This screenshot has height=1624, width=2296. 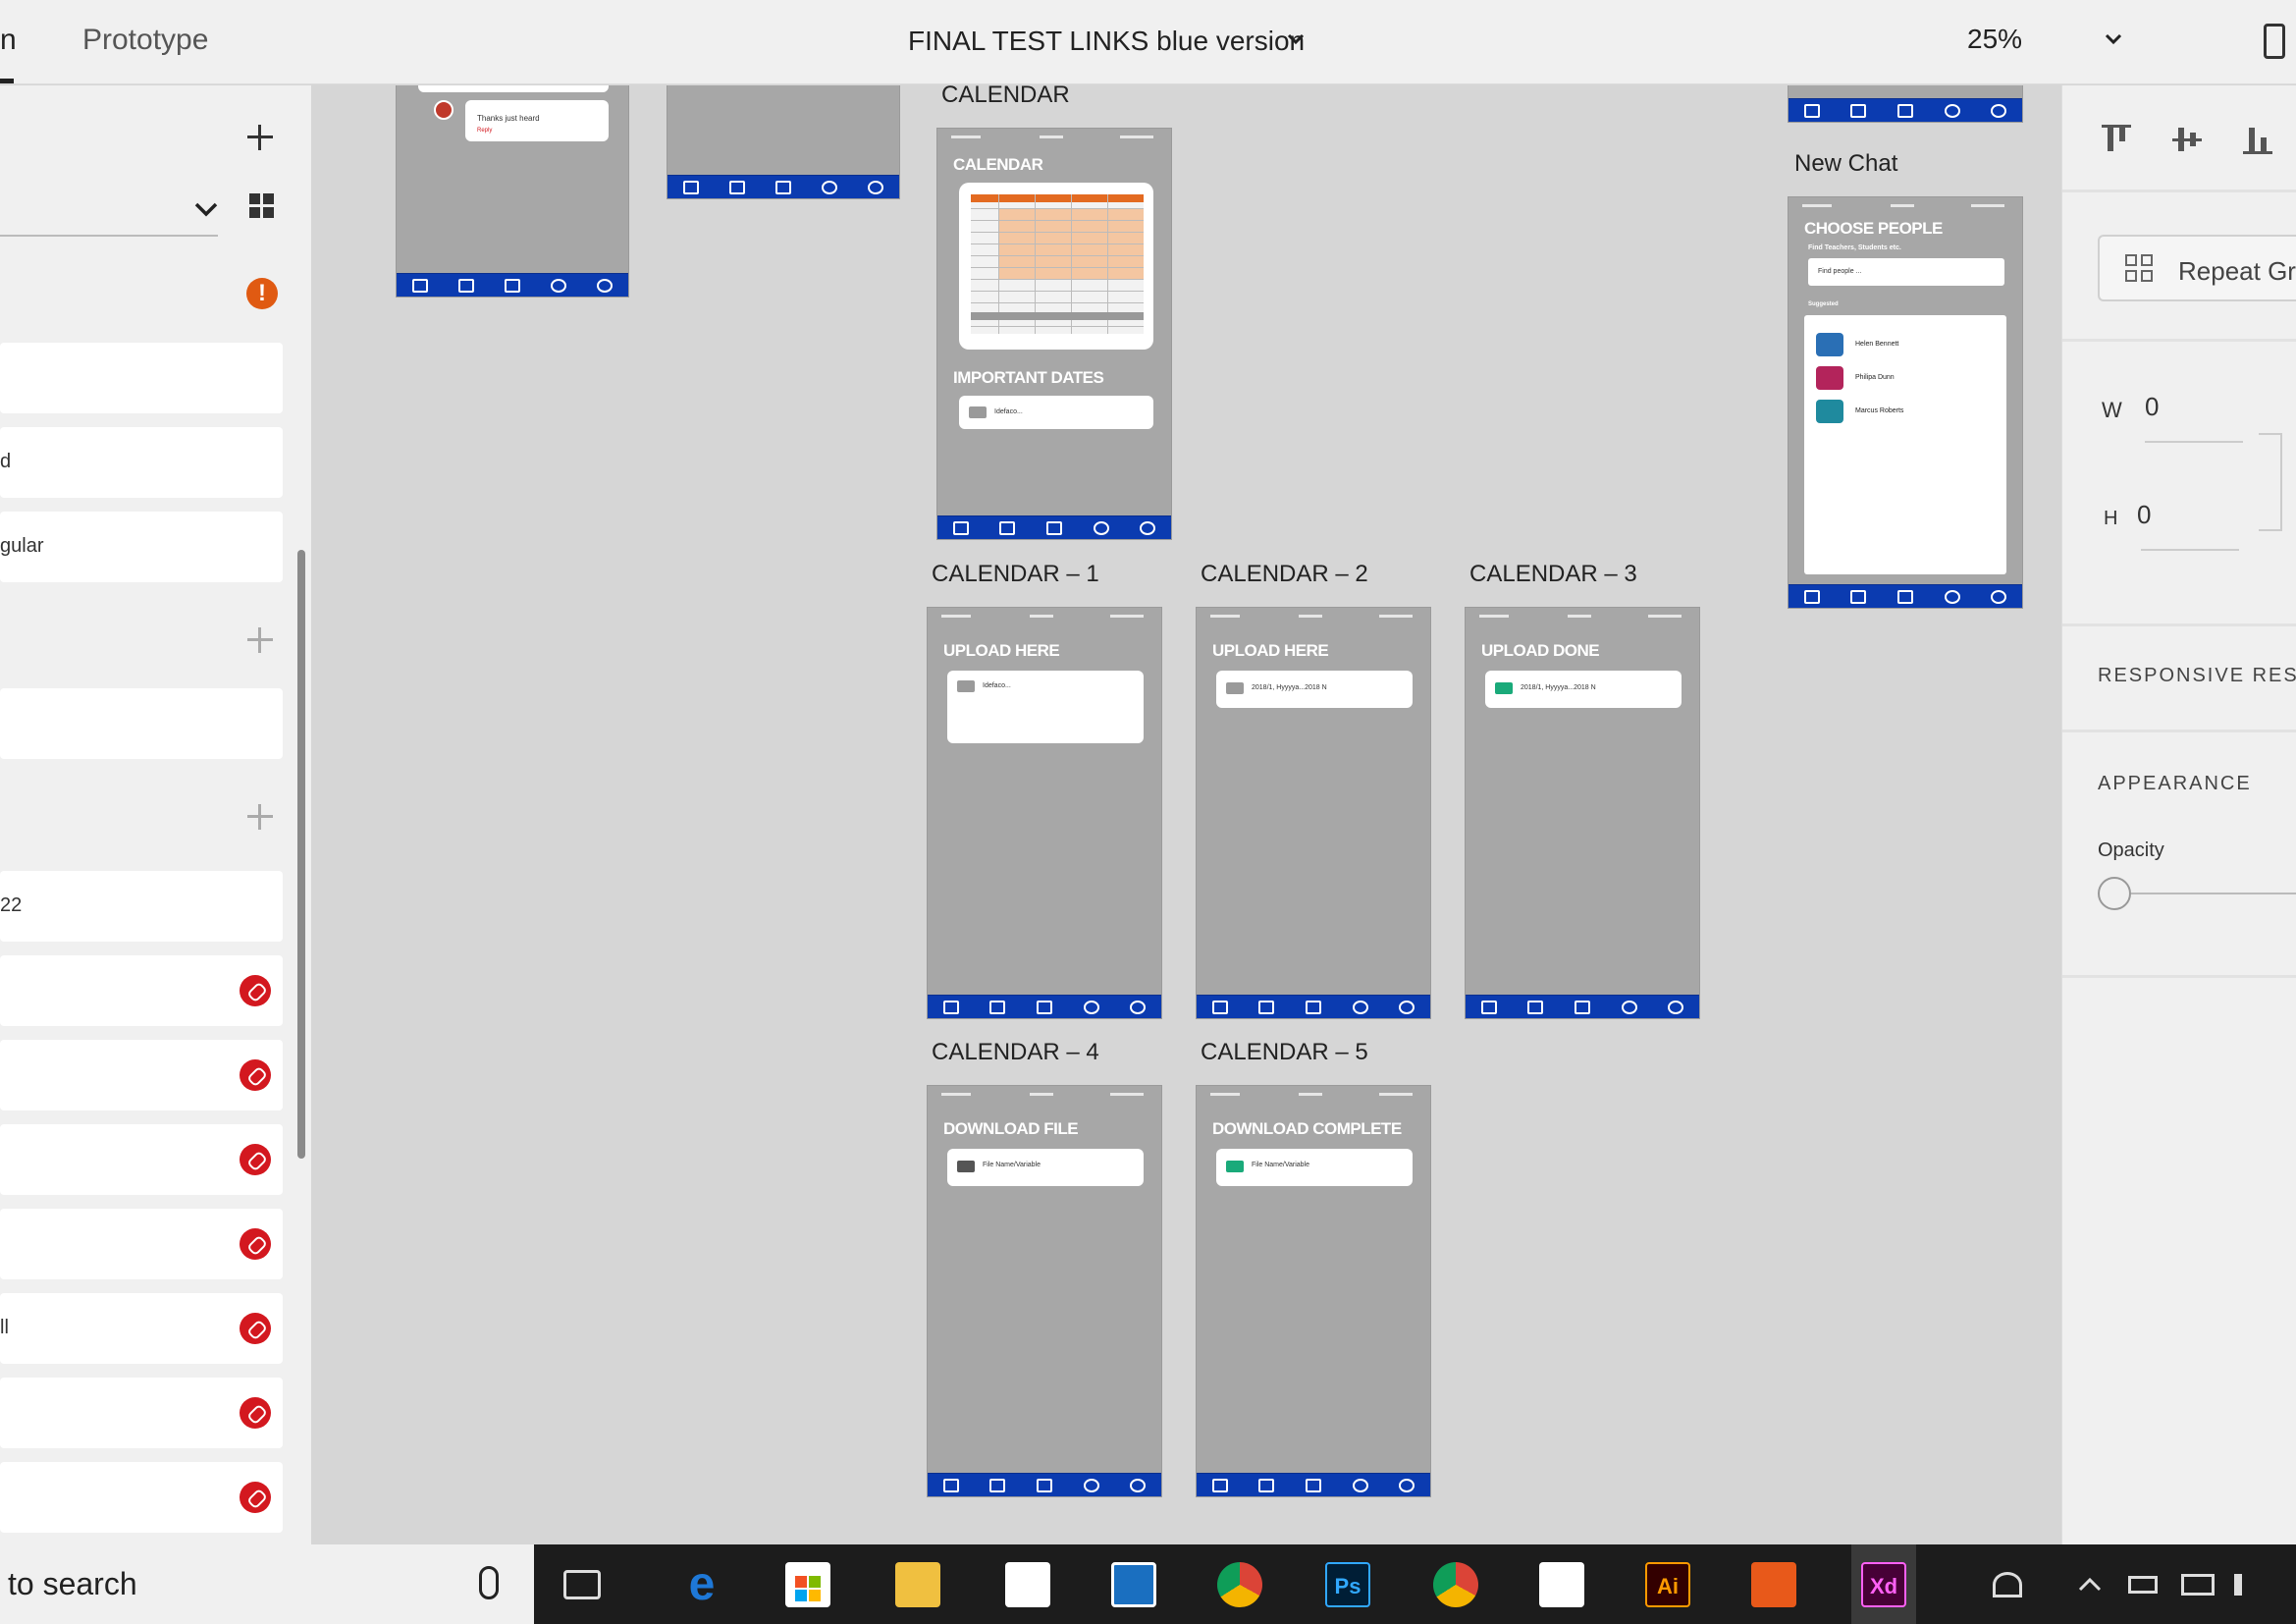 I want to click on edge-icon: e, so click(x=701, y=1584).